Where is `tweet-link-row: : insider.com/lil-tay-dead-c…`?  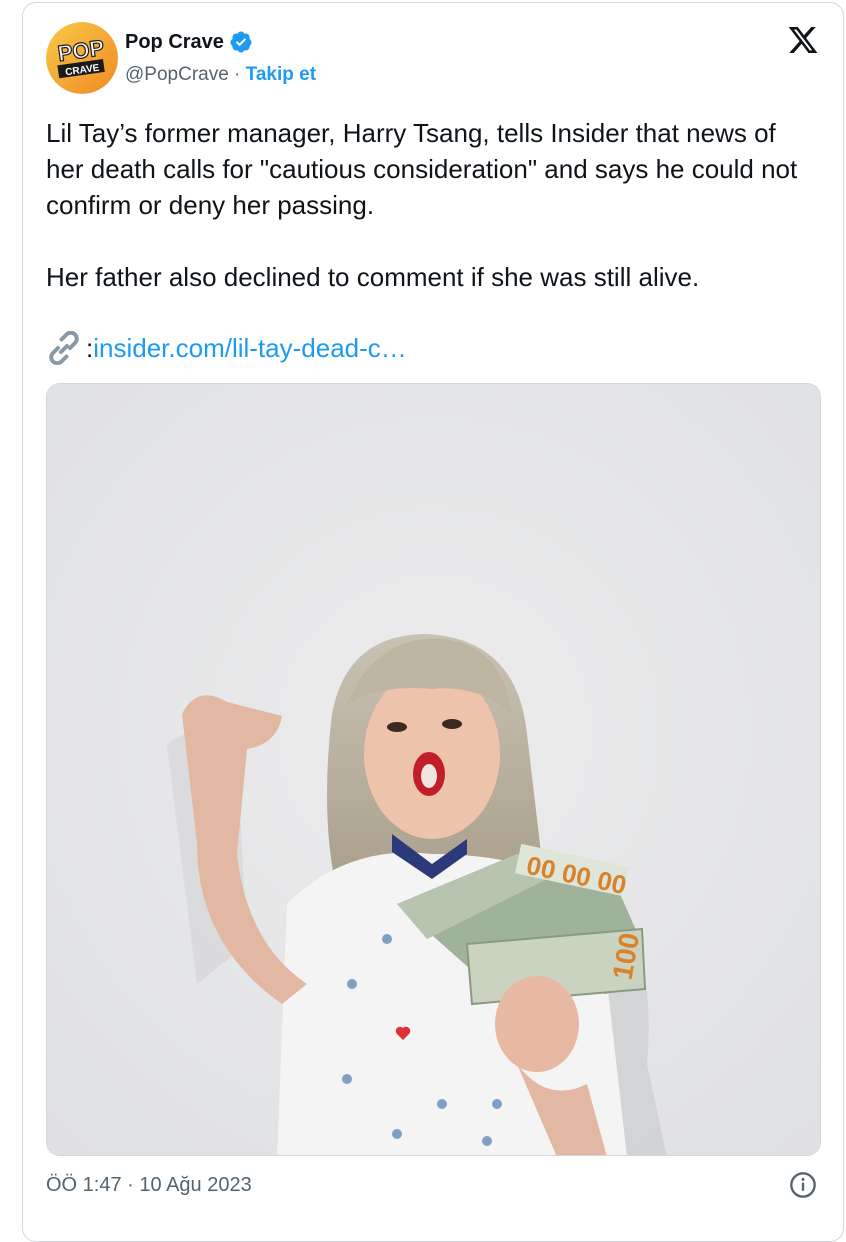 tweet-link-row: : insider.com/lil-tay-dead-c… is located at coordinates (226, 348).